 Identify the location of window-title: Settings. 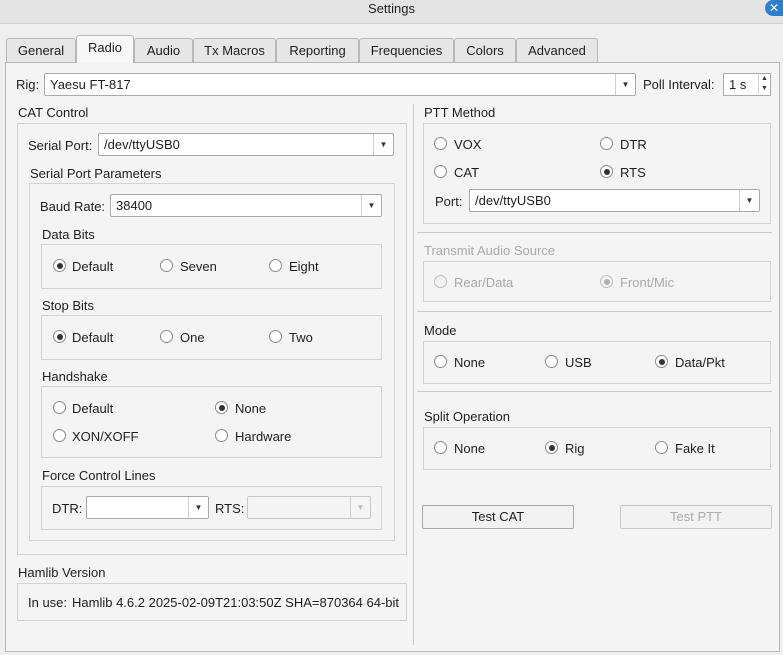
(391, 8).